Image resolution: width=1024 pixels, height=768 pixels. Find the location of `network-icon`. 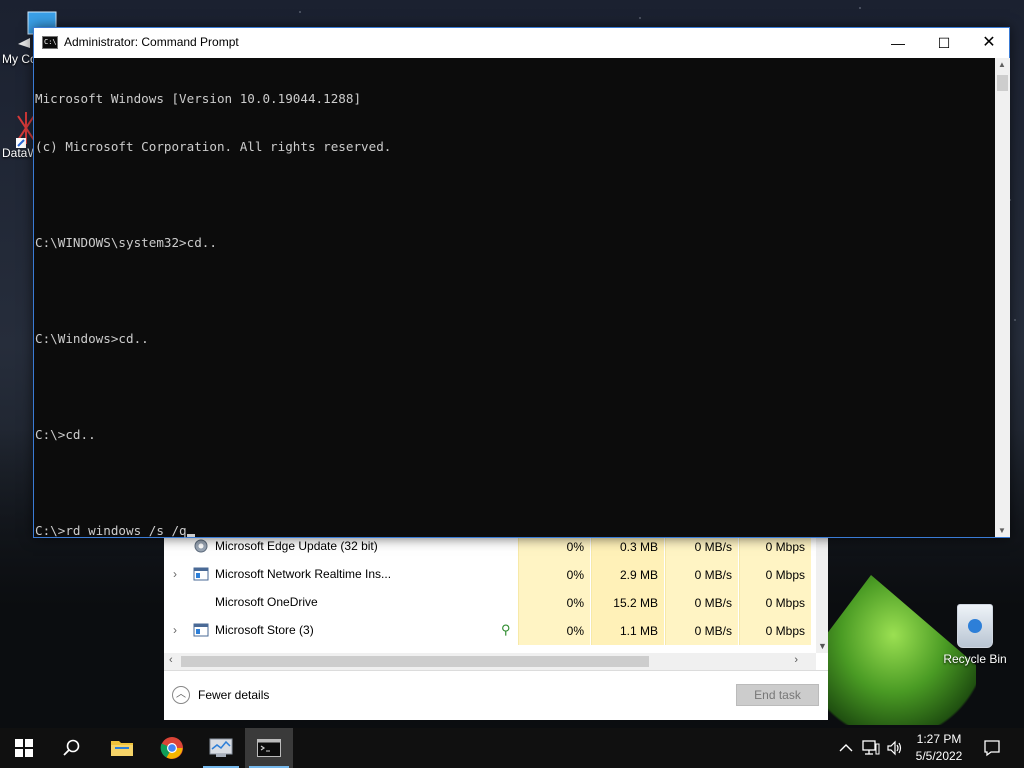

network-icon is located at coordinates (871, 747).